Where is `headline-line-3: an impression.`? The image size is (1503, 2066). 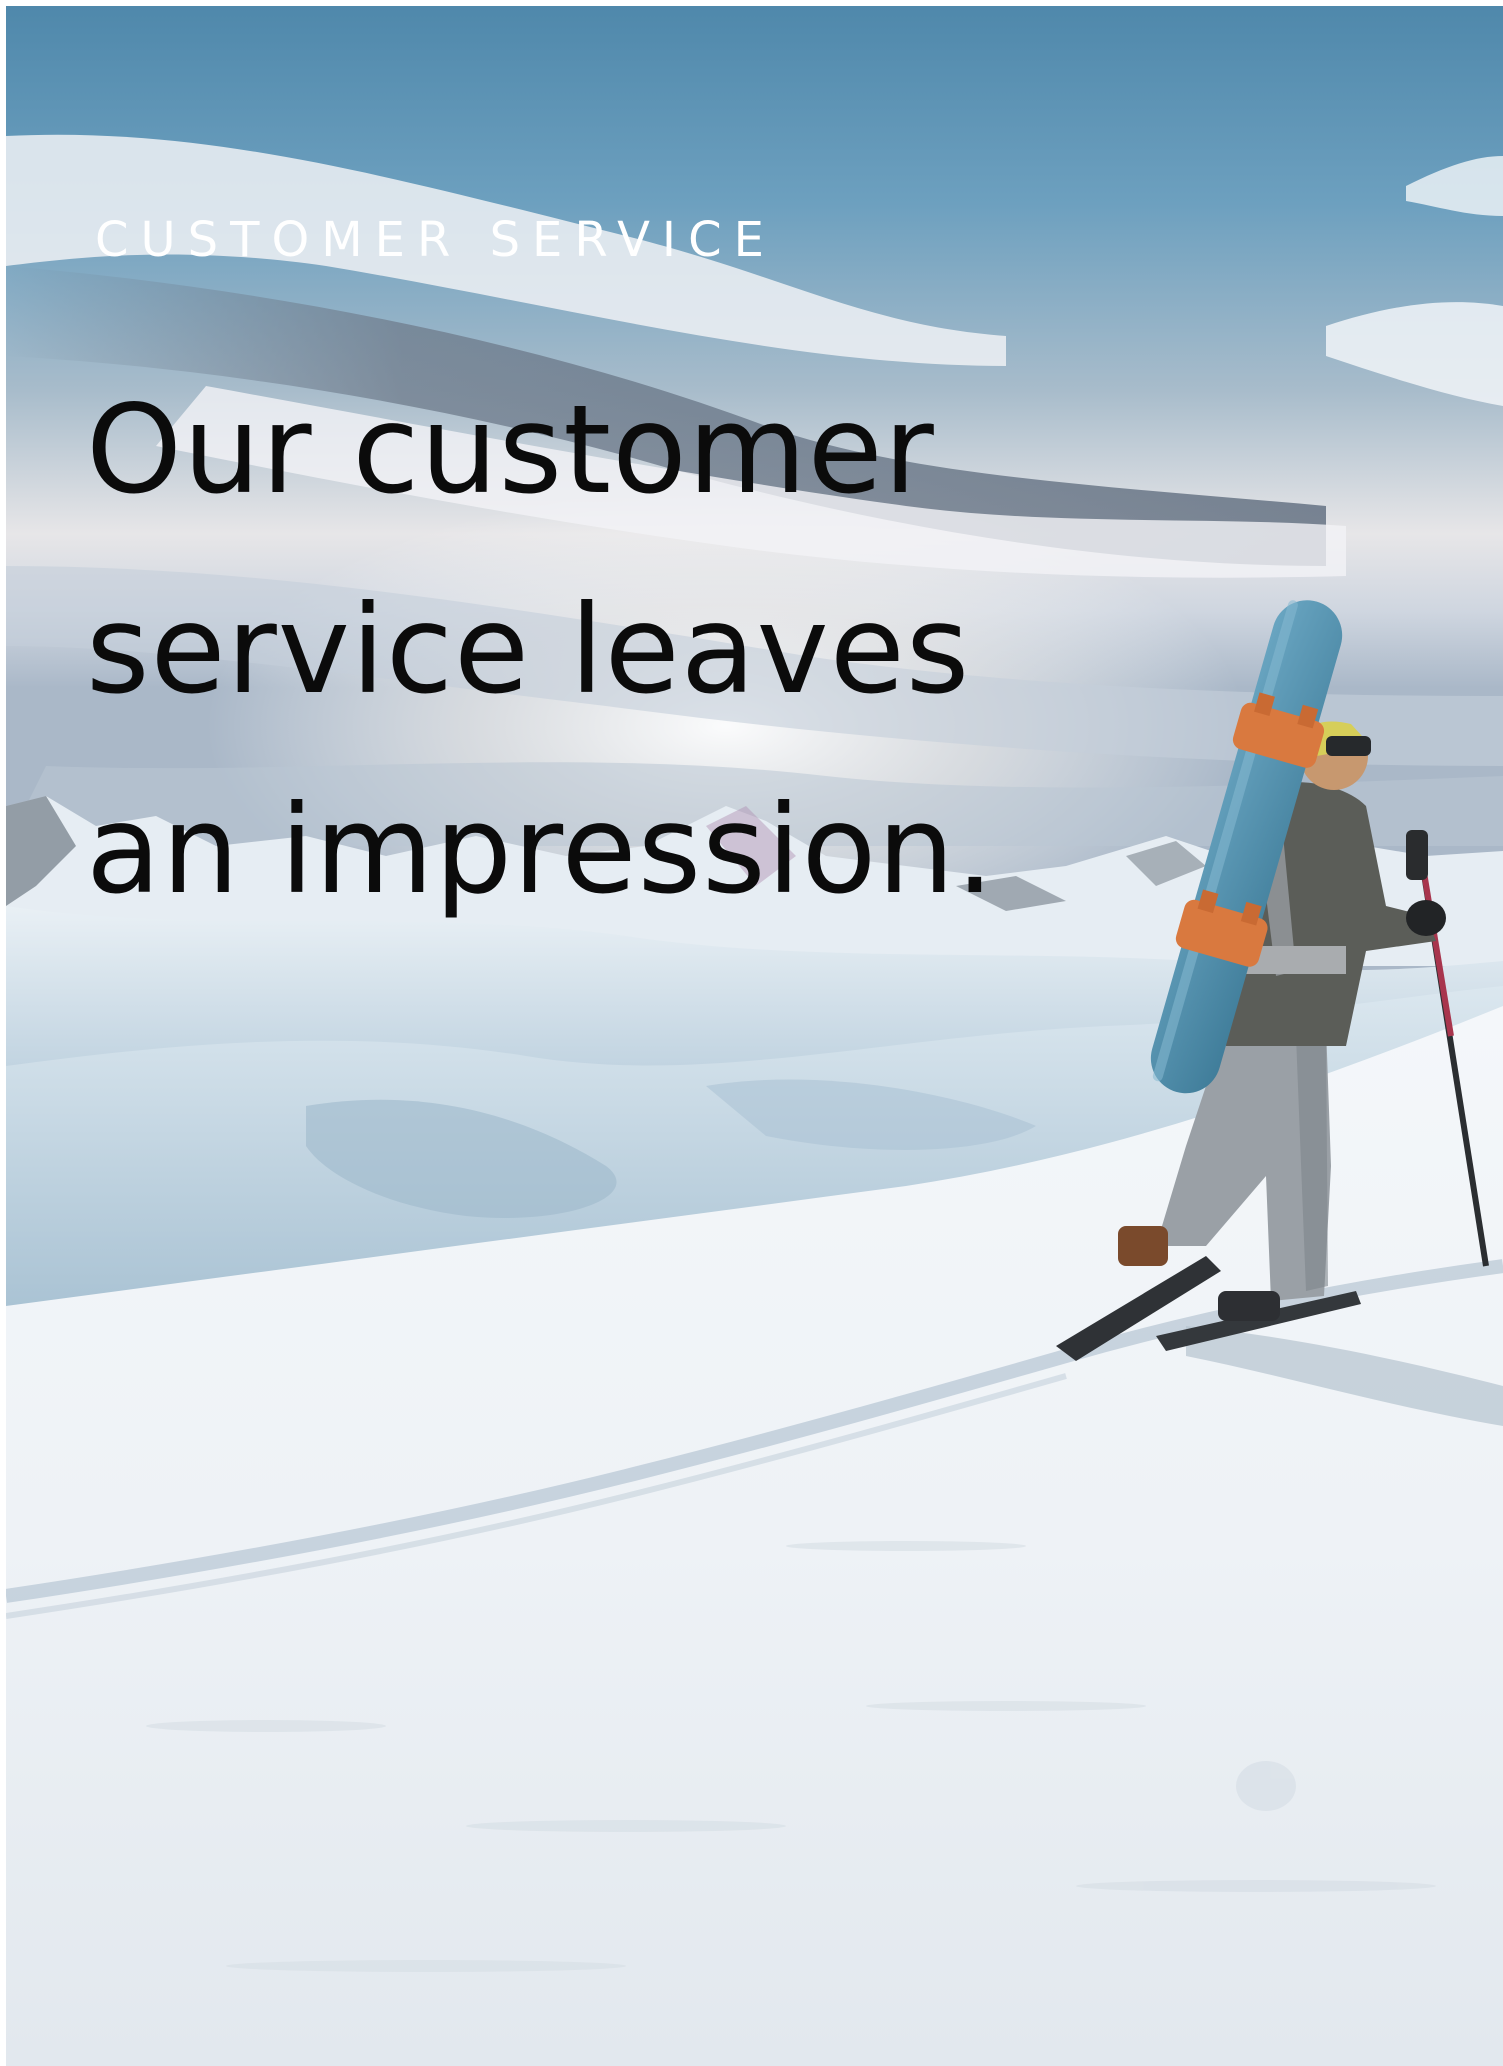
headline-line-3: an impression. is located at coordinates (541, 850).